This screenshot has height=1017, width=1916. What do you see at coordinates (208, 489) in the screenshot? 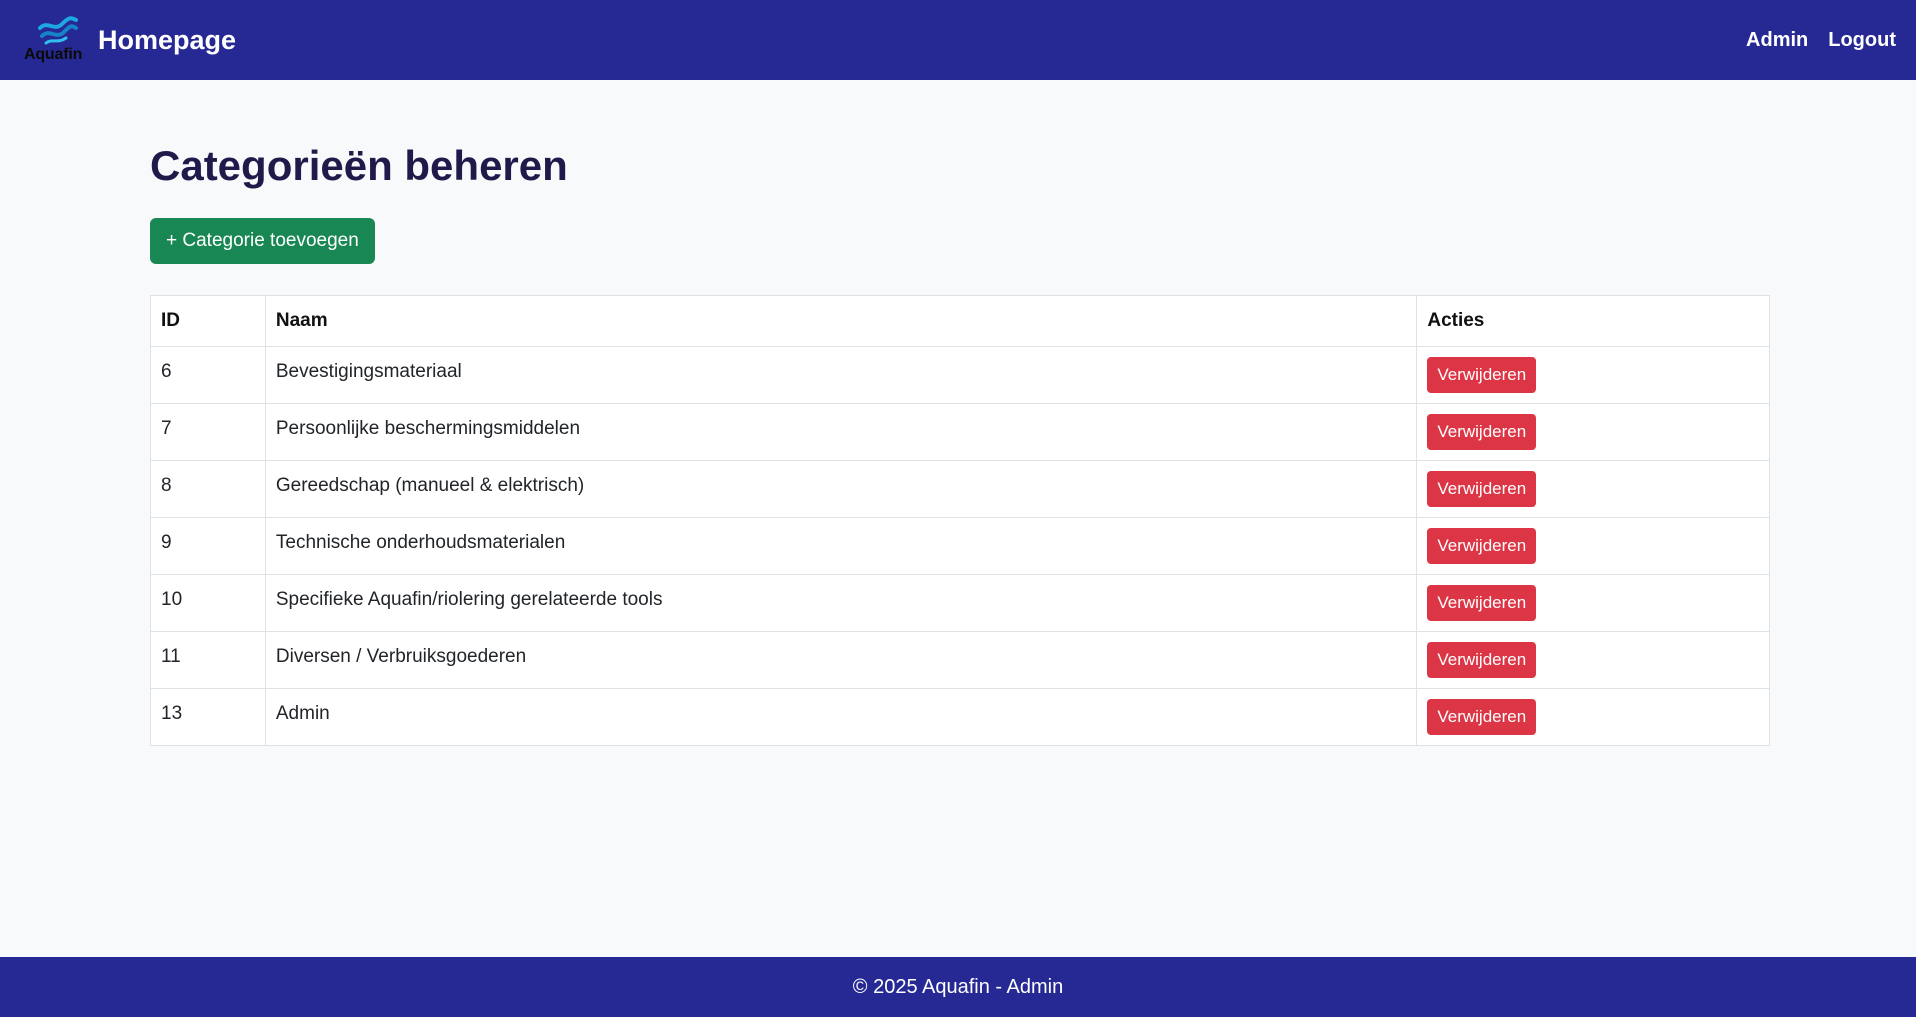
I see `row-id: 8` at bounding box center [208, 489].